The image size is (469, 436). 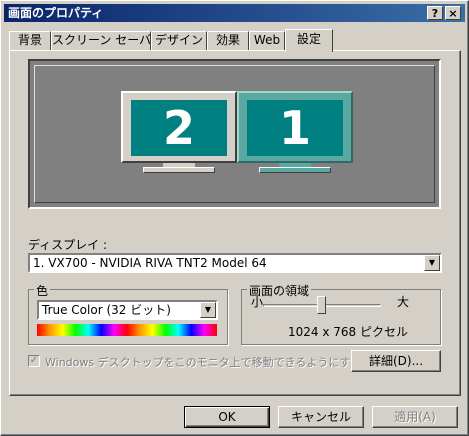 I want to click on close-button: ×, so click(x=453, y=13).